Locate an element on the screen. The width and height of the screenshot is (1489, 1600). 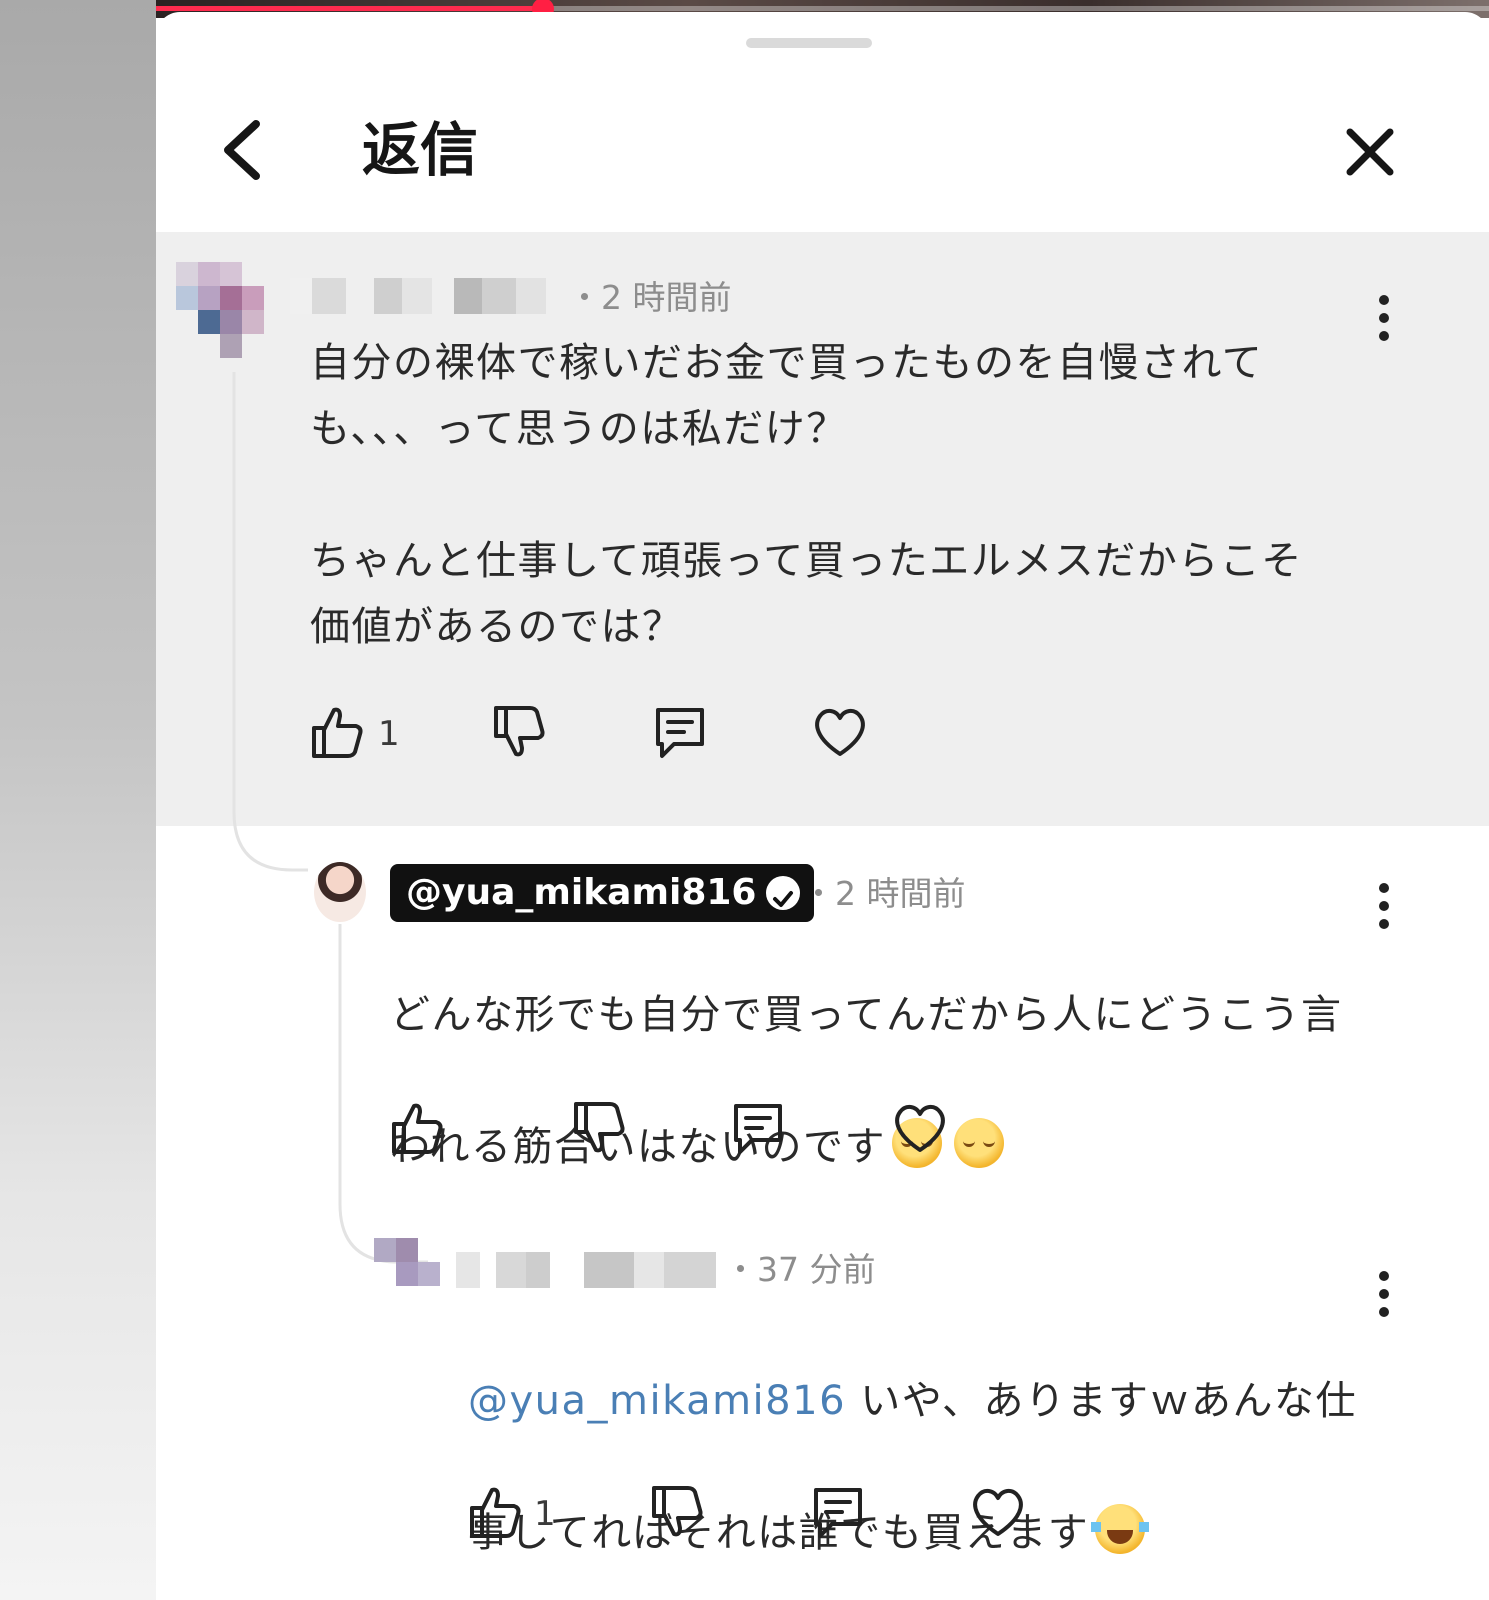
background-left-strip is located at coordinates (78, 800).